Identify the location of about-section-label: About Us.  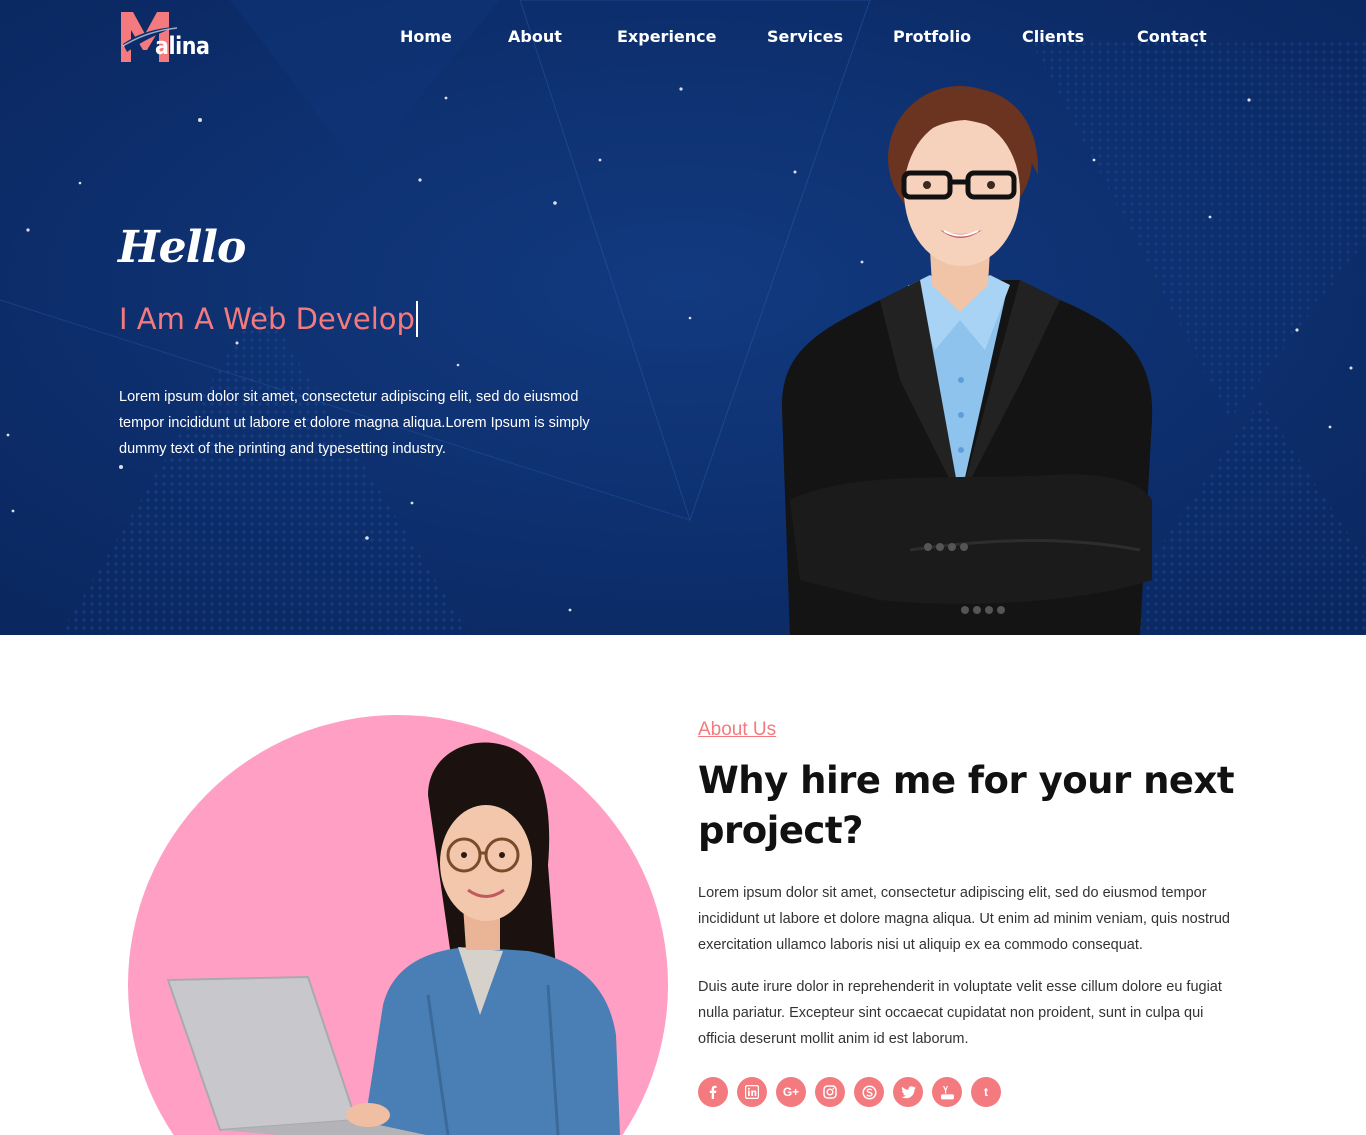
(737, 730).